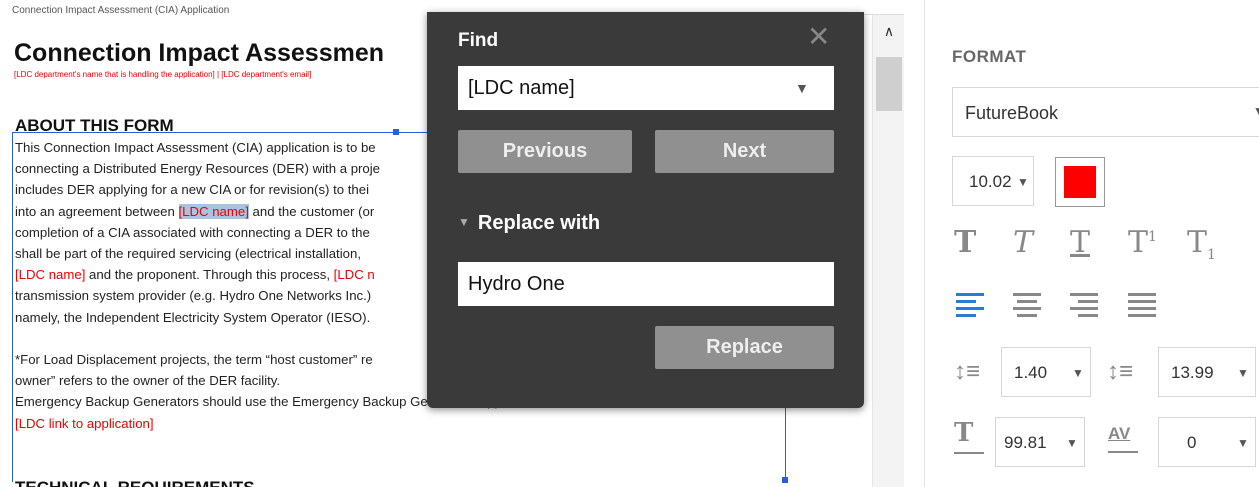 The image size is (1259, 487). I want to click on replace-with-toggle: ▼ Replace with, so click(529, 223).